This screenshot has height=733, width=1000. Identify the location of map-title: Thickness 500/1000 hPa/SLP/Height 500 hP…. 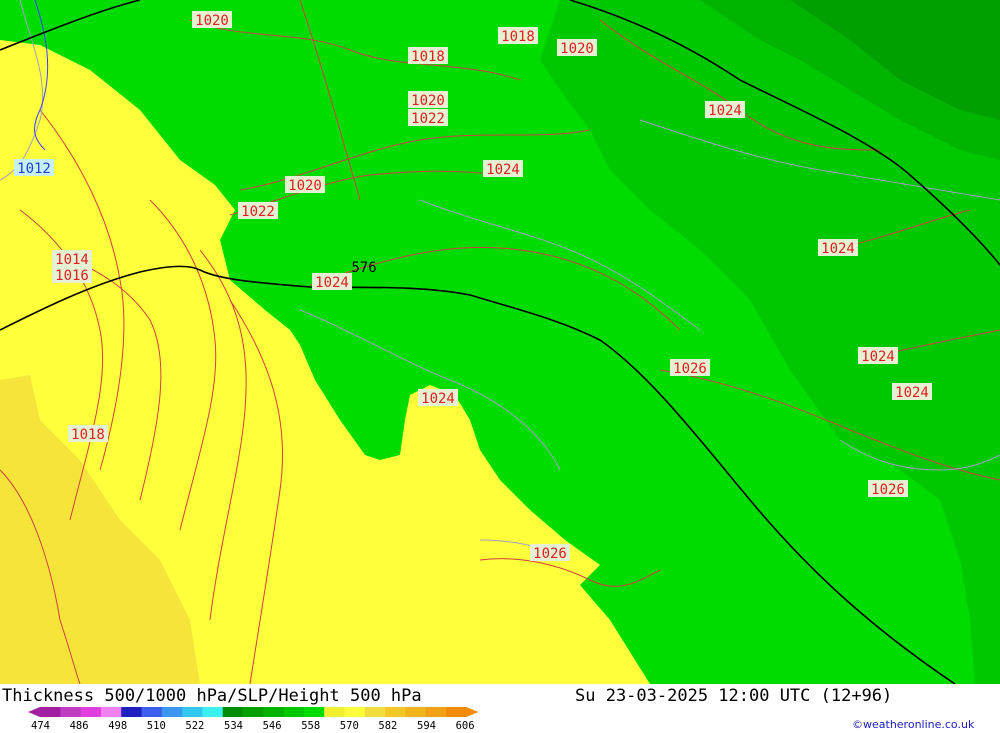
(212, 696).